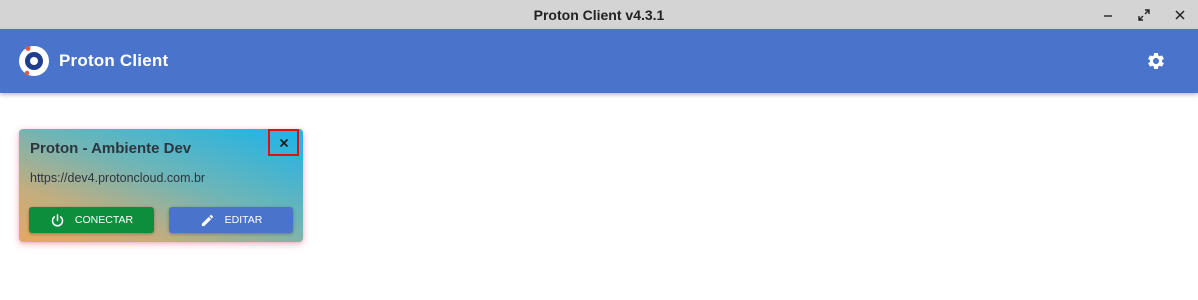 This screenshot has height=300, width=1198. I want to click on maximize-icon, so click(1144, 14).